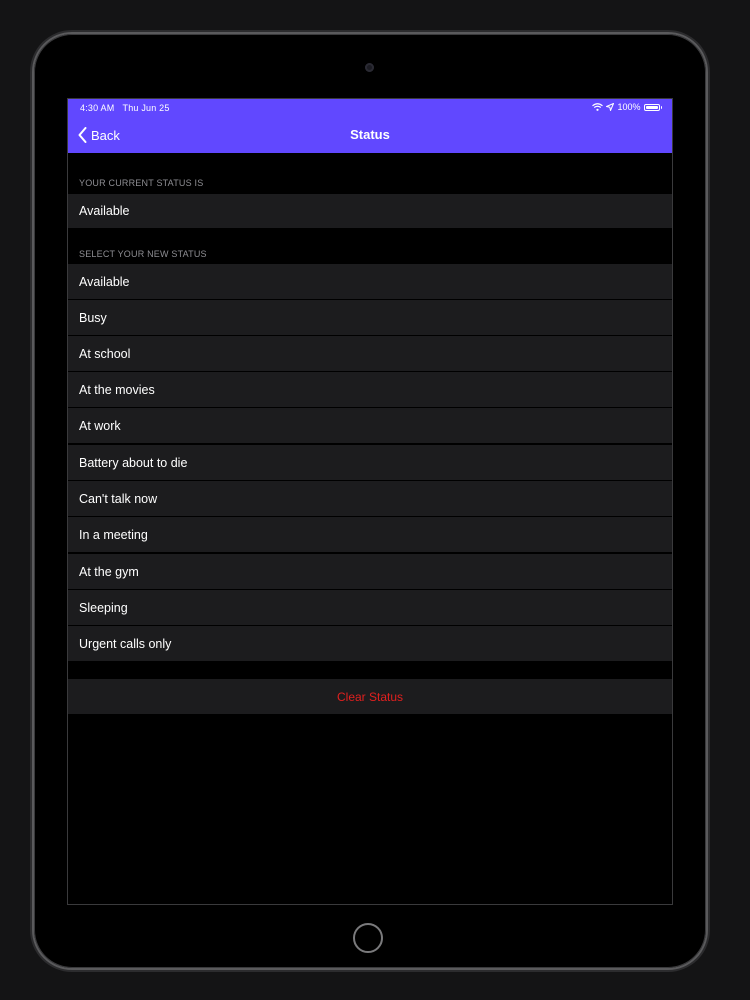 The width and height of the screenshot is (750, 1000). Describe the element at coordinates (146, 108) in the screenshot. I see `status-date-value: Thu Jun 25` at that location.